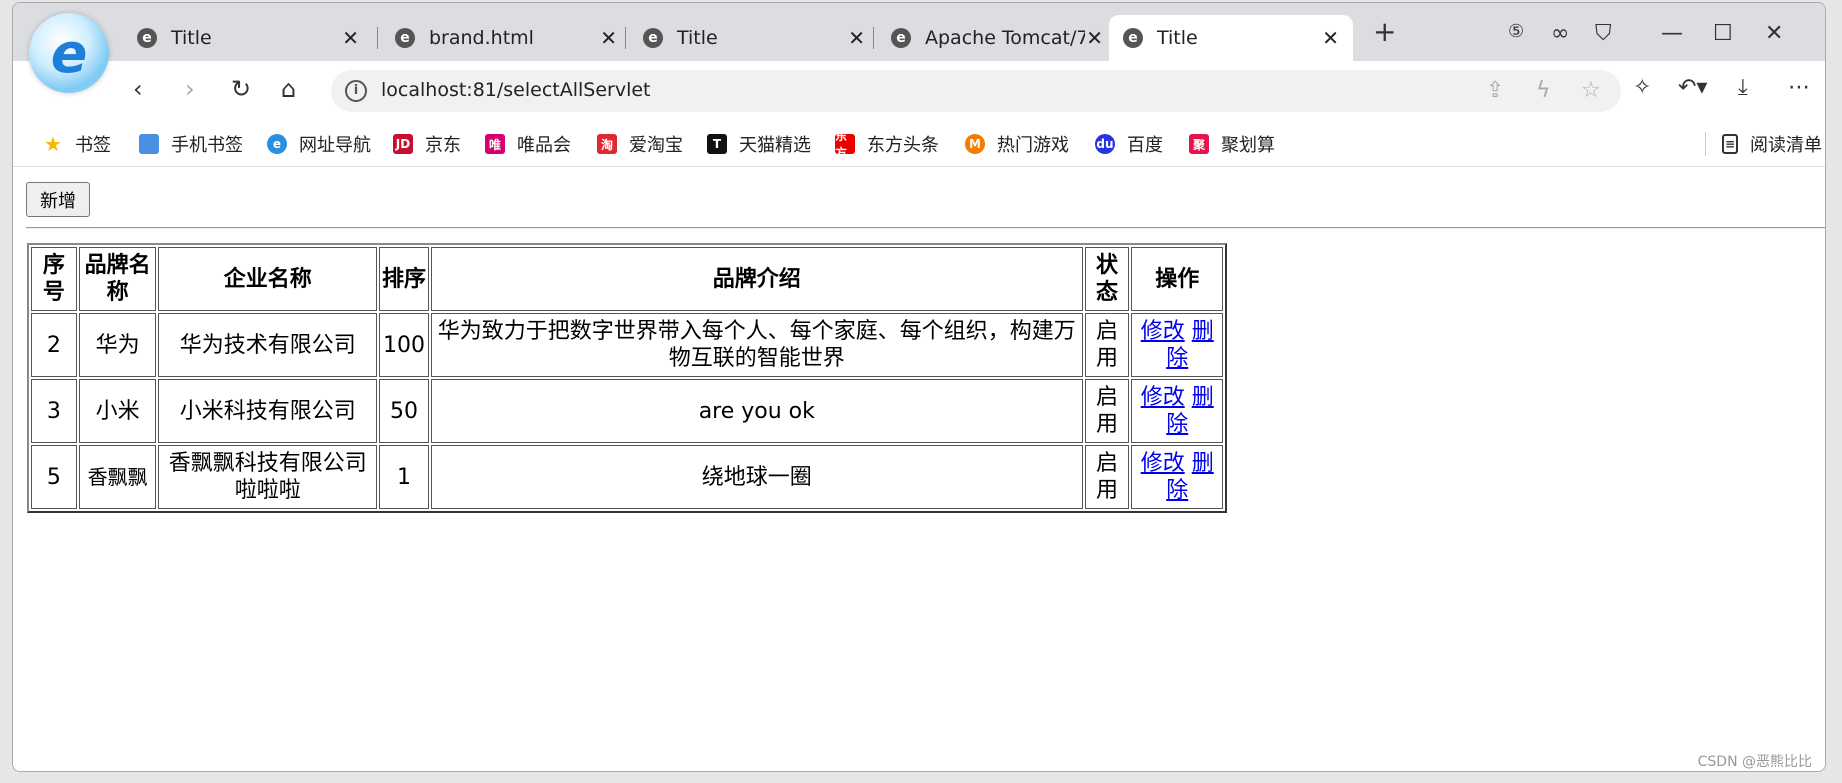 The width and height of the screenshot is (1842, 783). Describe the element at coordinates (207, 145) in the screenshot. I see `bookmark-label: 手机书签` at that location.